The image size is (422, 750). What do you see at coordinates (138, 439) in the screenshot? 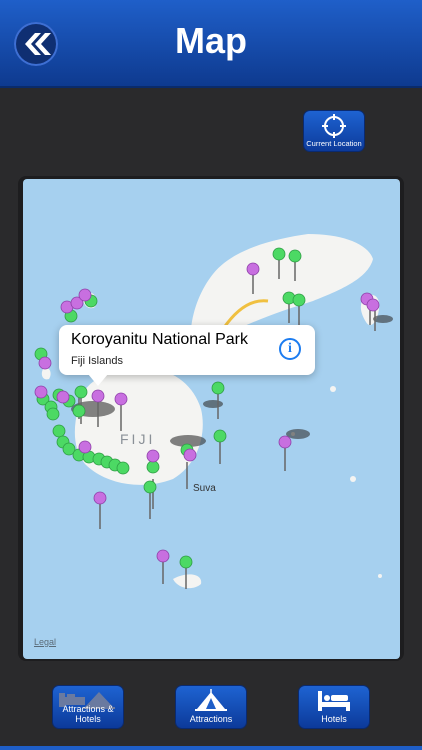
I see `island-label: FIJI` at bounding box center [138, 439].